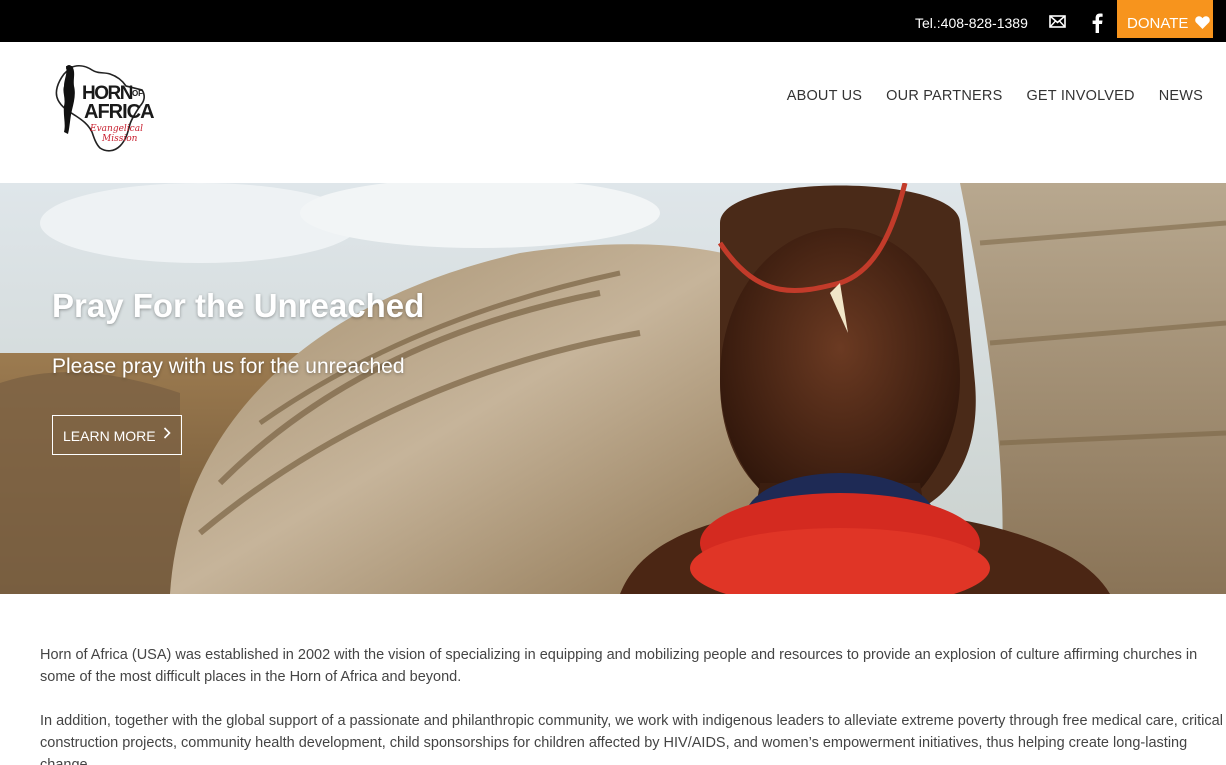  I want to click on learn-more-label: LEARN MORE, so click(109, 436).